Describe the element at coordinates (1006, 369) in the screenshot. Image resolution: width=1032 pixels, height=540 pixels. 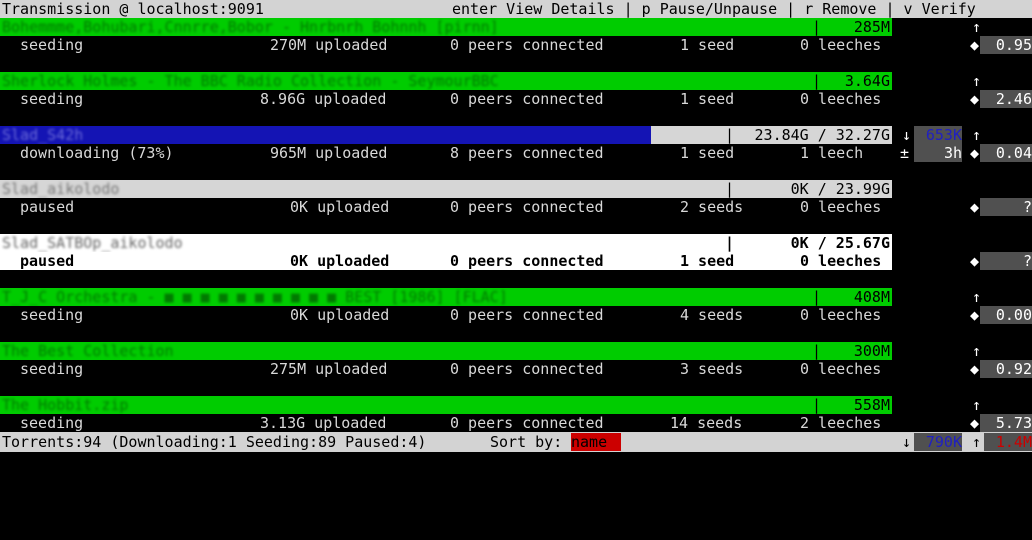
I see `torrent-ratio: 0.92` at that location.